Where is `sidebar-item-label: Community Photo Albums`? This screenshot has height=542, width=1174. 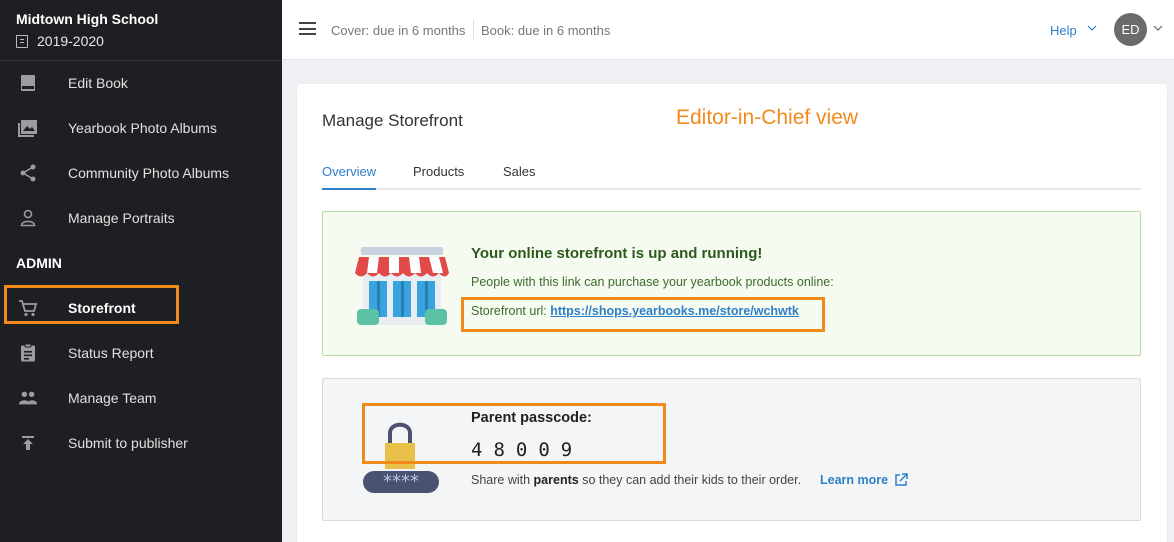
sidebar-item-label: Community Photo Albums is located at coordinates (149, 172).